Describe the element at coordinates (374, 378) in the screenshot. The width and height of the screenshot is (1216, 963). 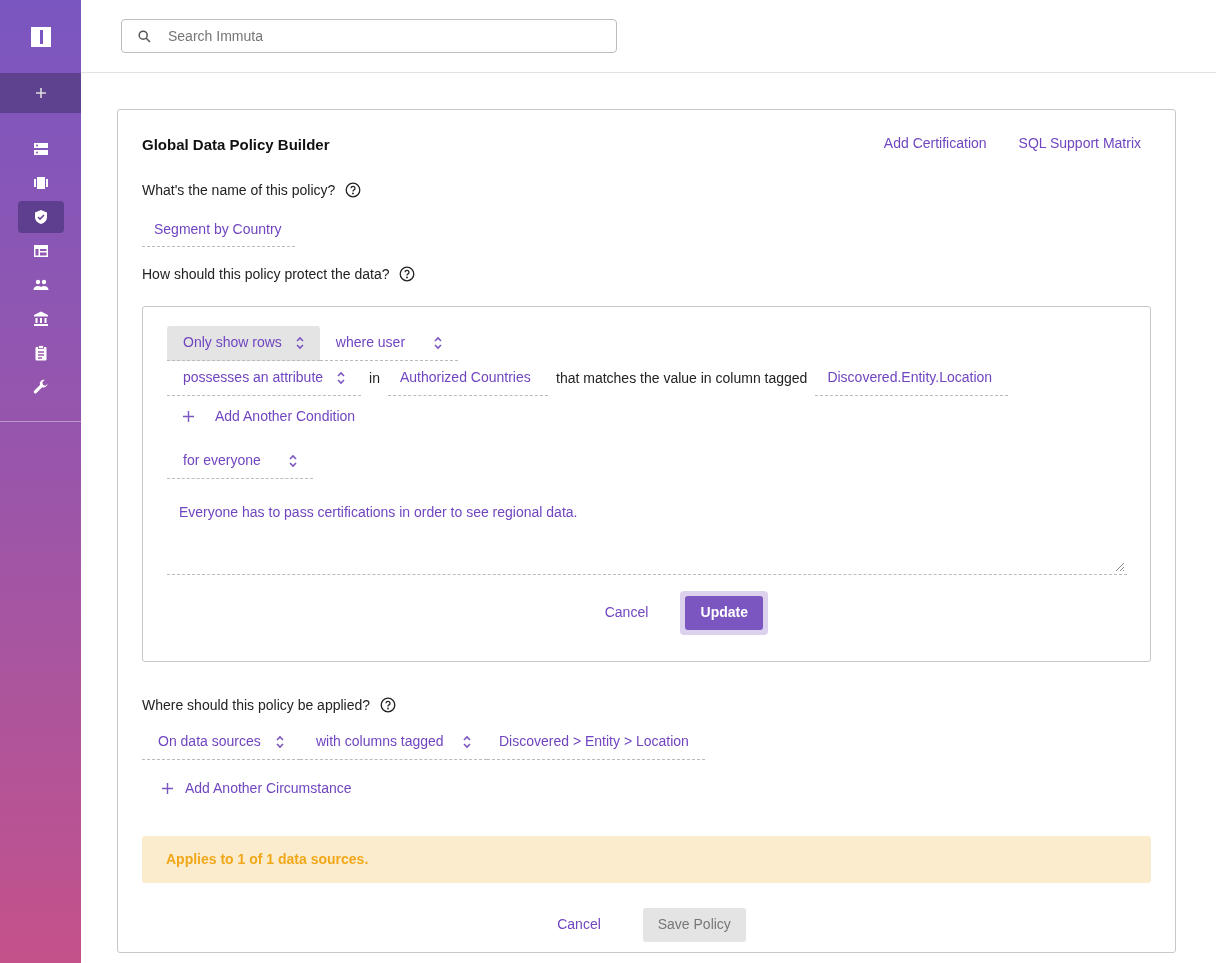
I see `rule-text: in` at that location.